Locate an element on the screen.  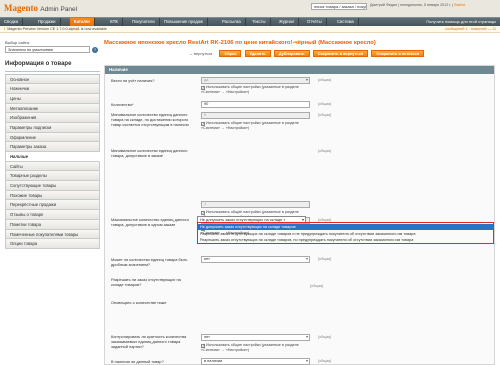
nav-mobile: КПК is located at coordinates (114, 22).